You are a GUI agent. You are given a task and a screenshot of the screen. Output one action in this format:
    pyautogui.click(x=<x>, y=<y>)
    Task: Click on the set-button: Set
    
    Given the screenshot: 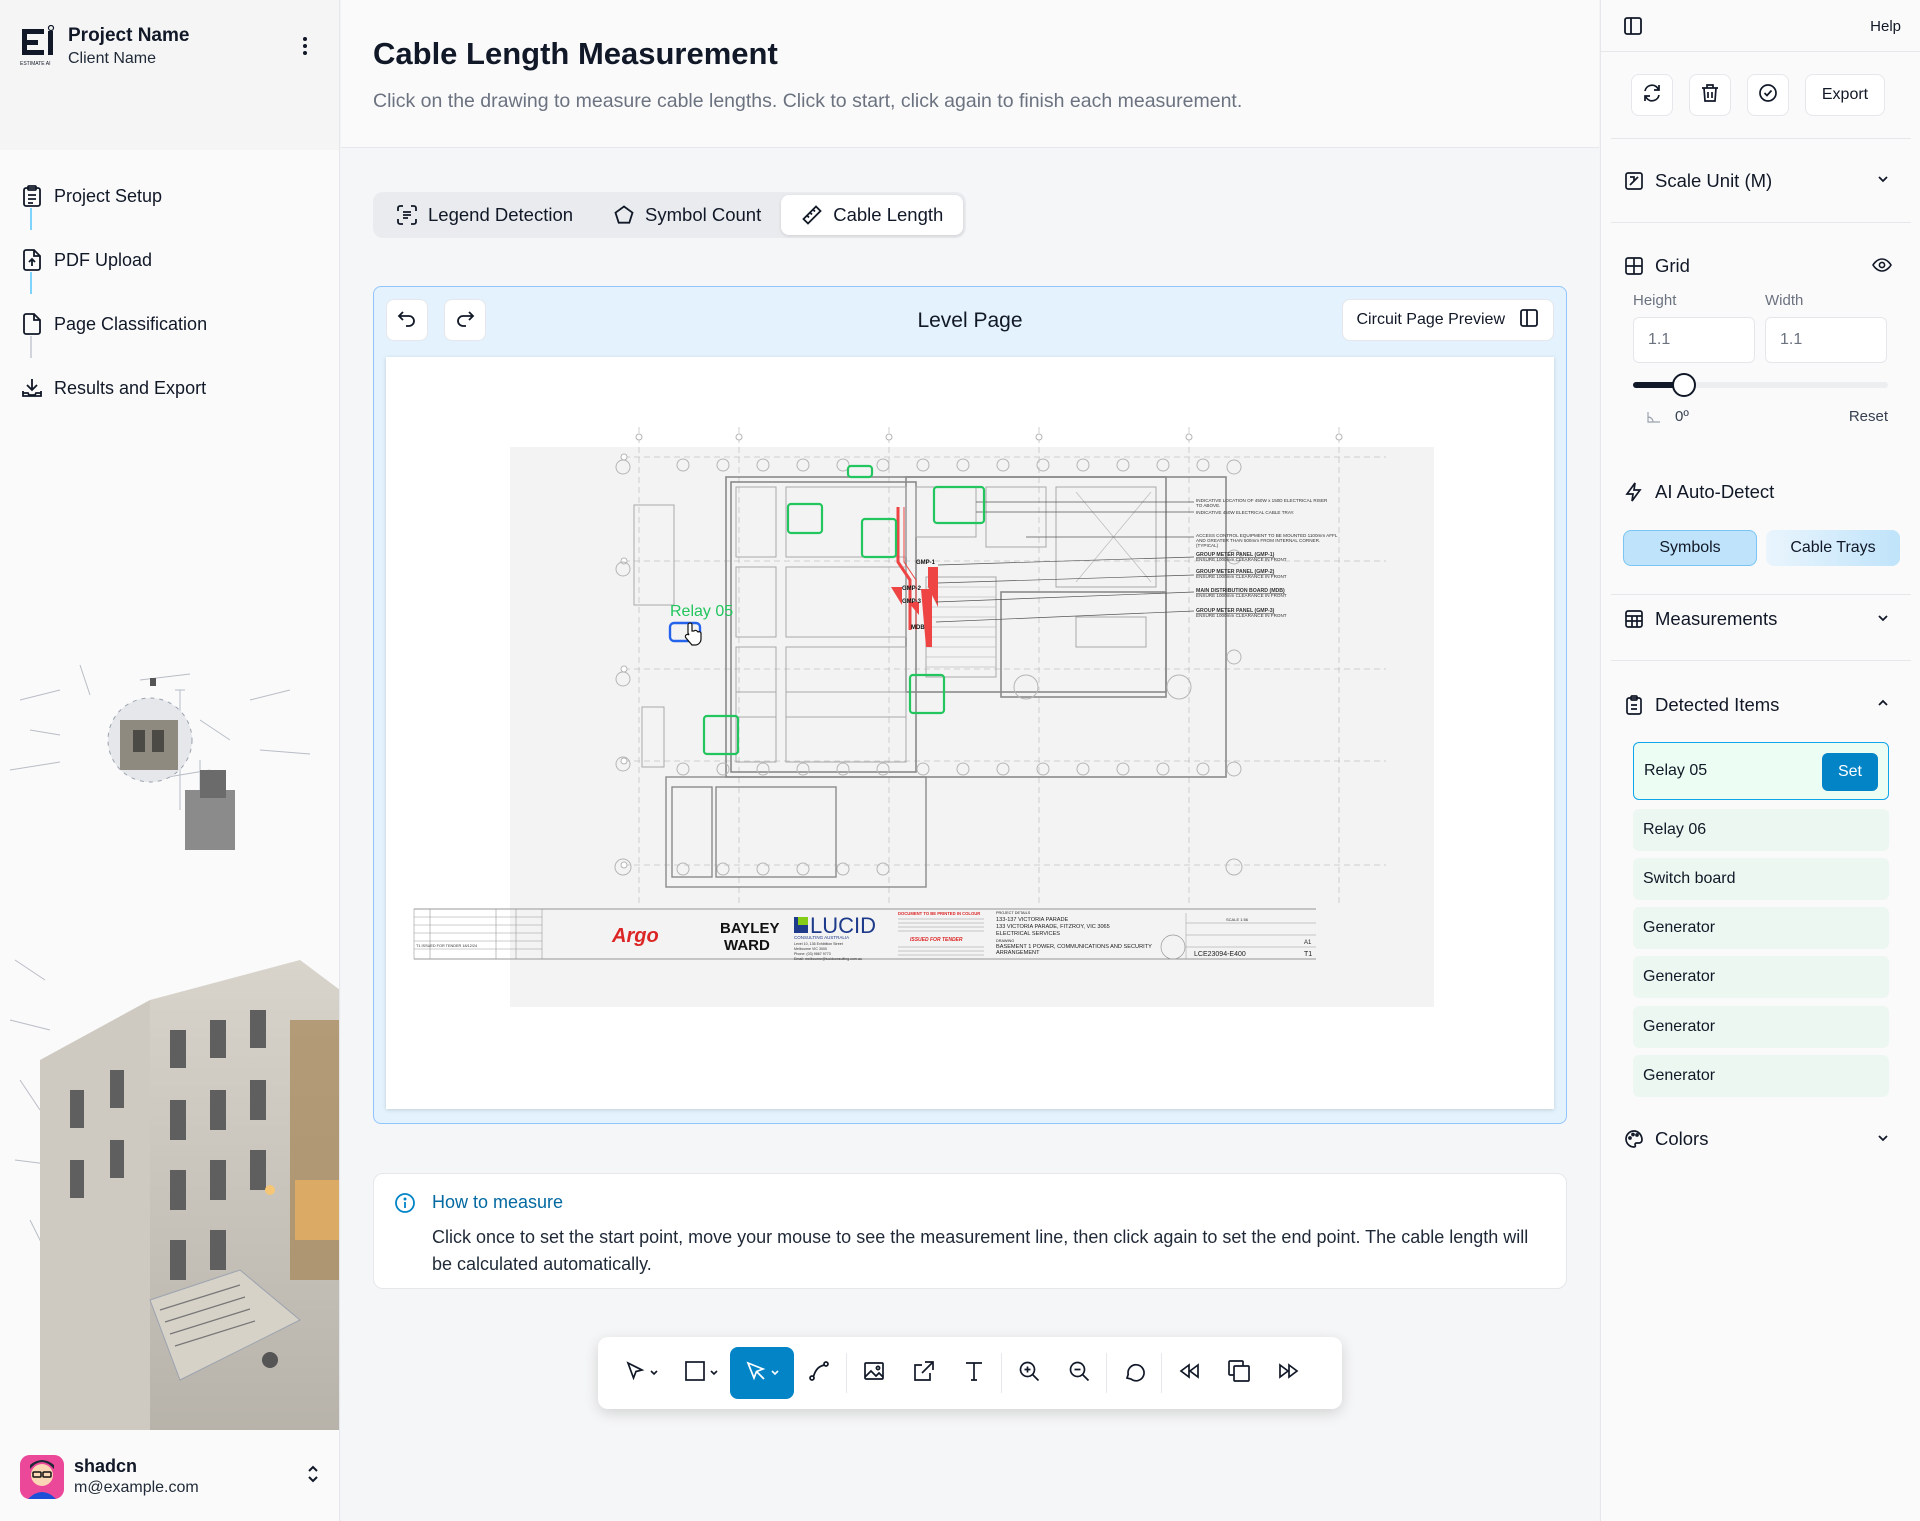 What is the action you would take?
    pyautogui.click(x=1850, y=772)
    